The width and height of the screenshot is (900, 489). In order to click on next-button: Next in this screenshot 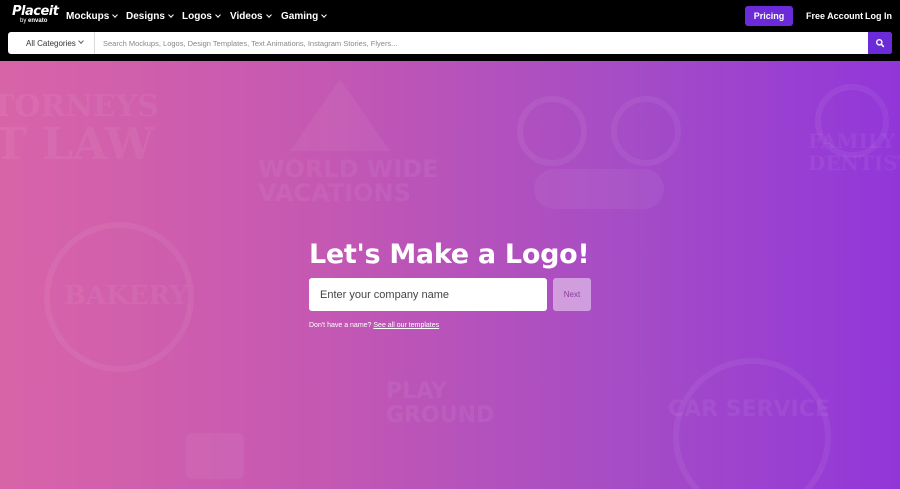, I will do `click(572, 294)`.